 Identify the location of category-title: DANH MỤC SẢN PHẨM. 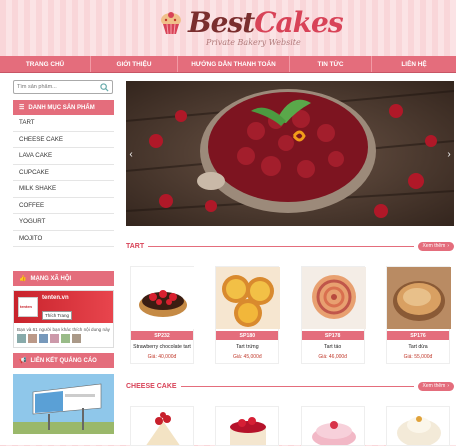
(61, 107).